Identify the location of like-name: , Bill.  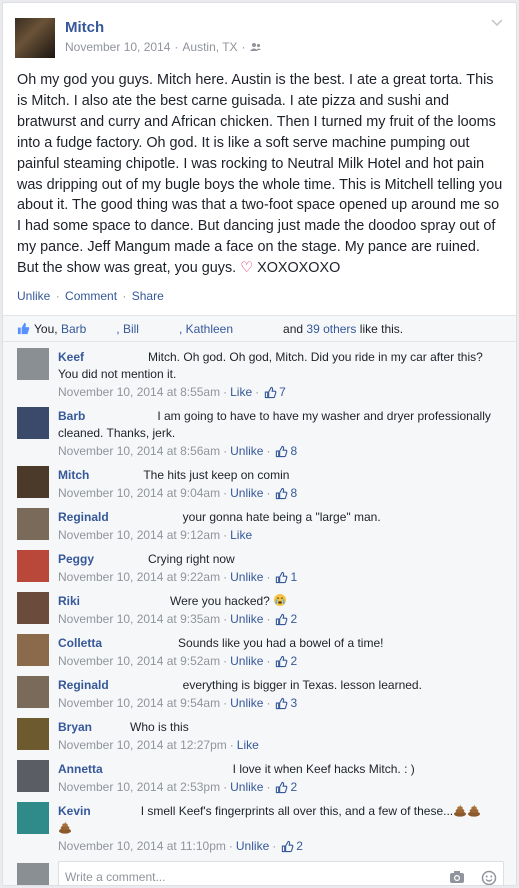
(127, 329).